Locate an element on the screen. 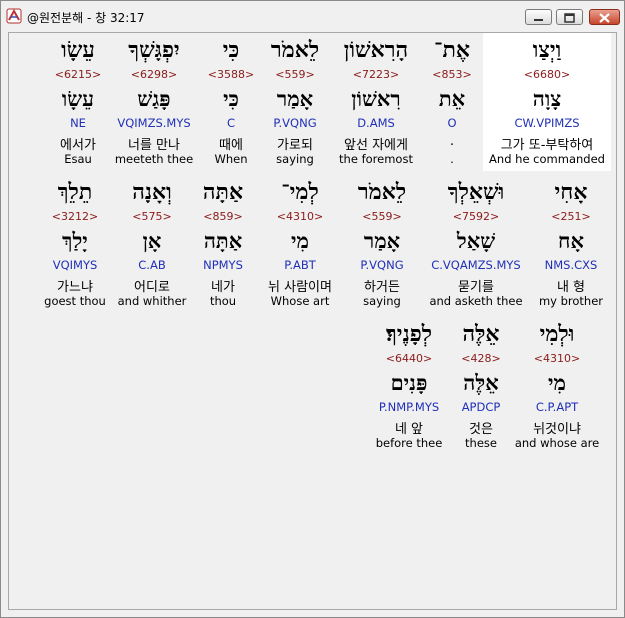 This screenshot has height=618, width=625. hebrew-lemma: אָח is located at coordinates (571, 240).